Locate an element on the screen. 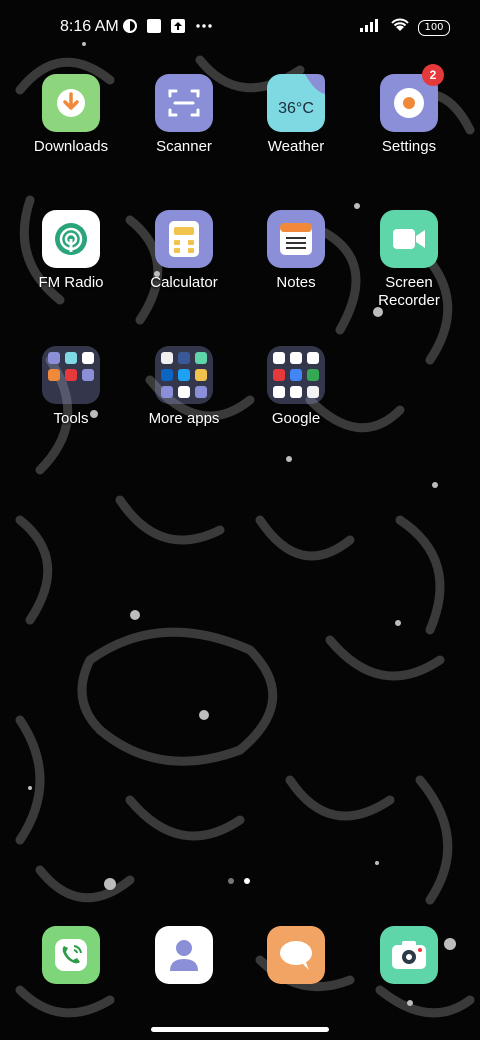 This screenshot has width=480, height=1040. app-scanner: Scanner is located at coordinates (184, 115).